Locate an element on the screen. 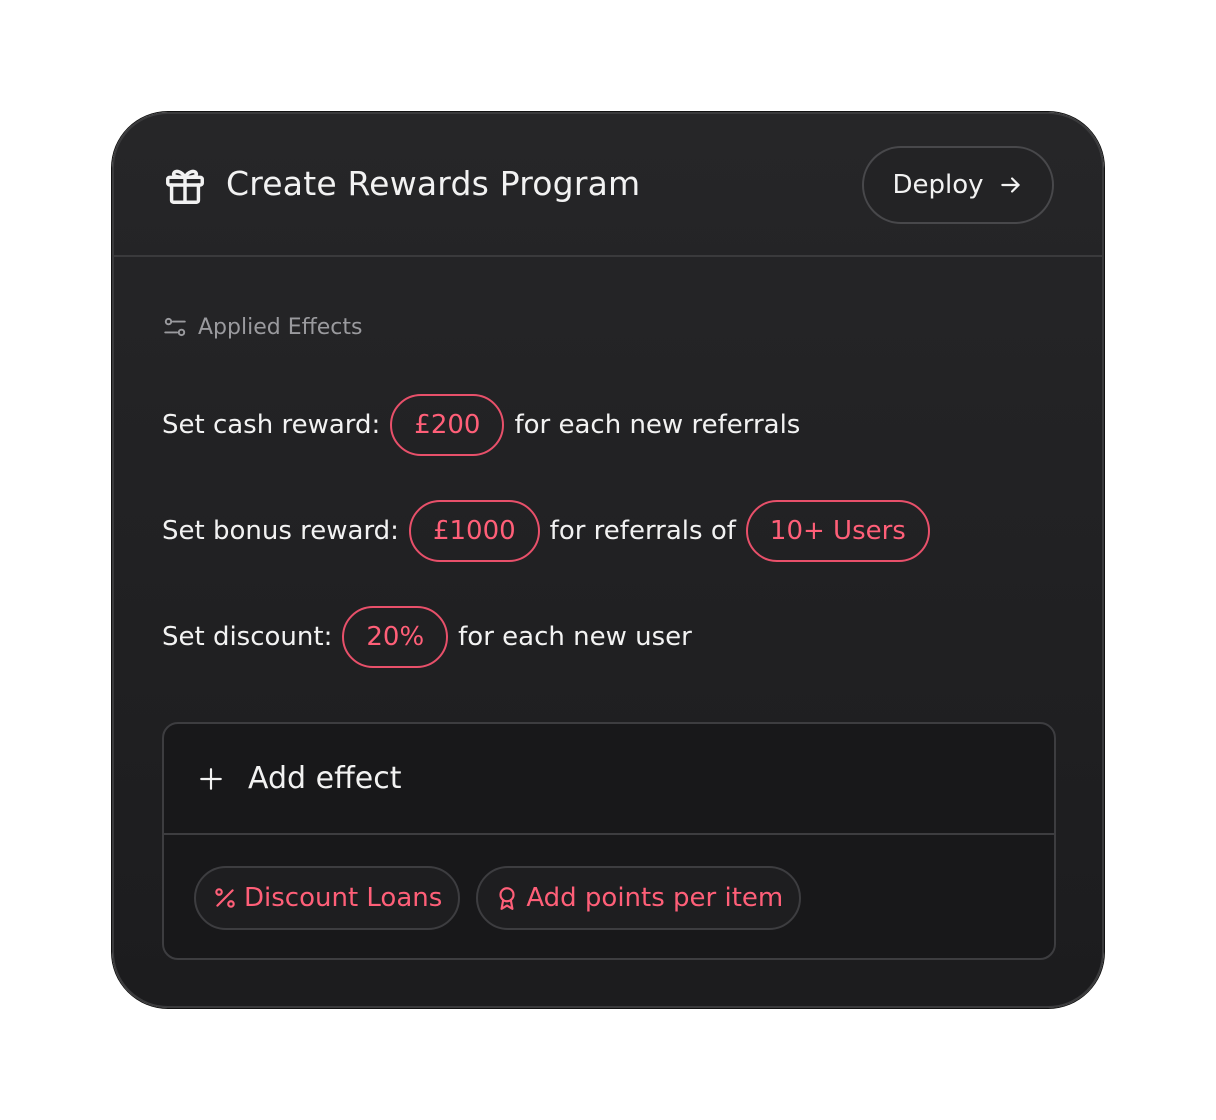  arrow-right-icon is located at coordinates (1010, 185).